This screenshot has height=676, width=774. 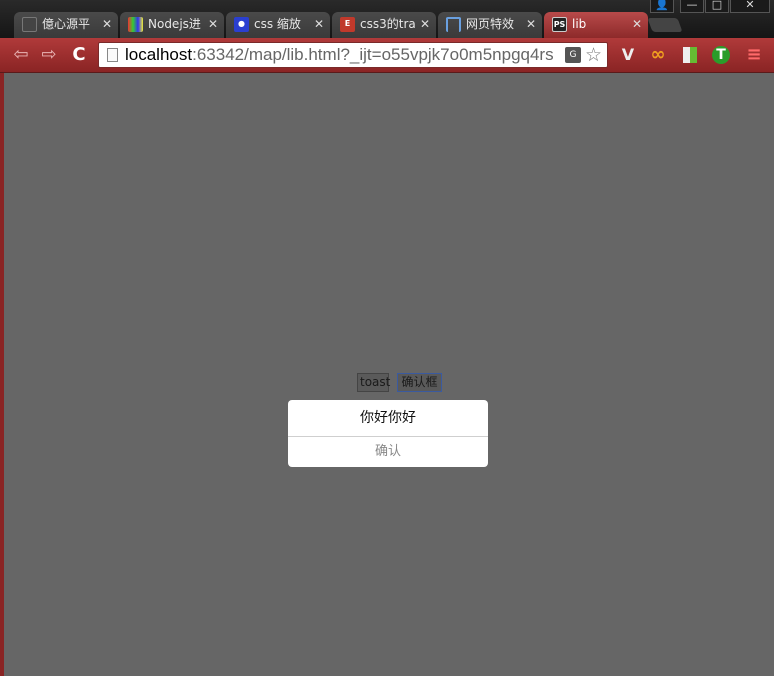 I want to click on tab-4: E css3的tra ✕, so click(x=384, y=25).